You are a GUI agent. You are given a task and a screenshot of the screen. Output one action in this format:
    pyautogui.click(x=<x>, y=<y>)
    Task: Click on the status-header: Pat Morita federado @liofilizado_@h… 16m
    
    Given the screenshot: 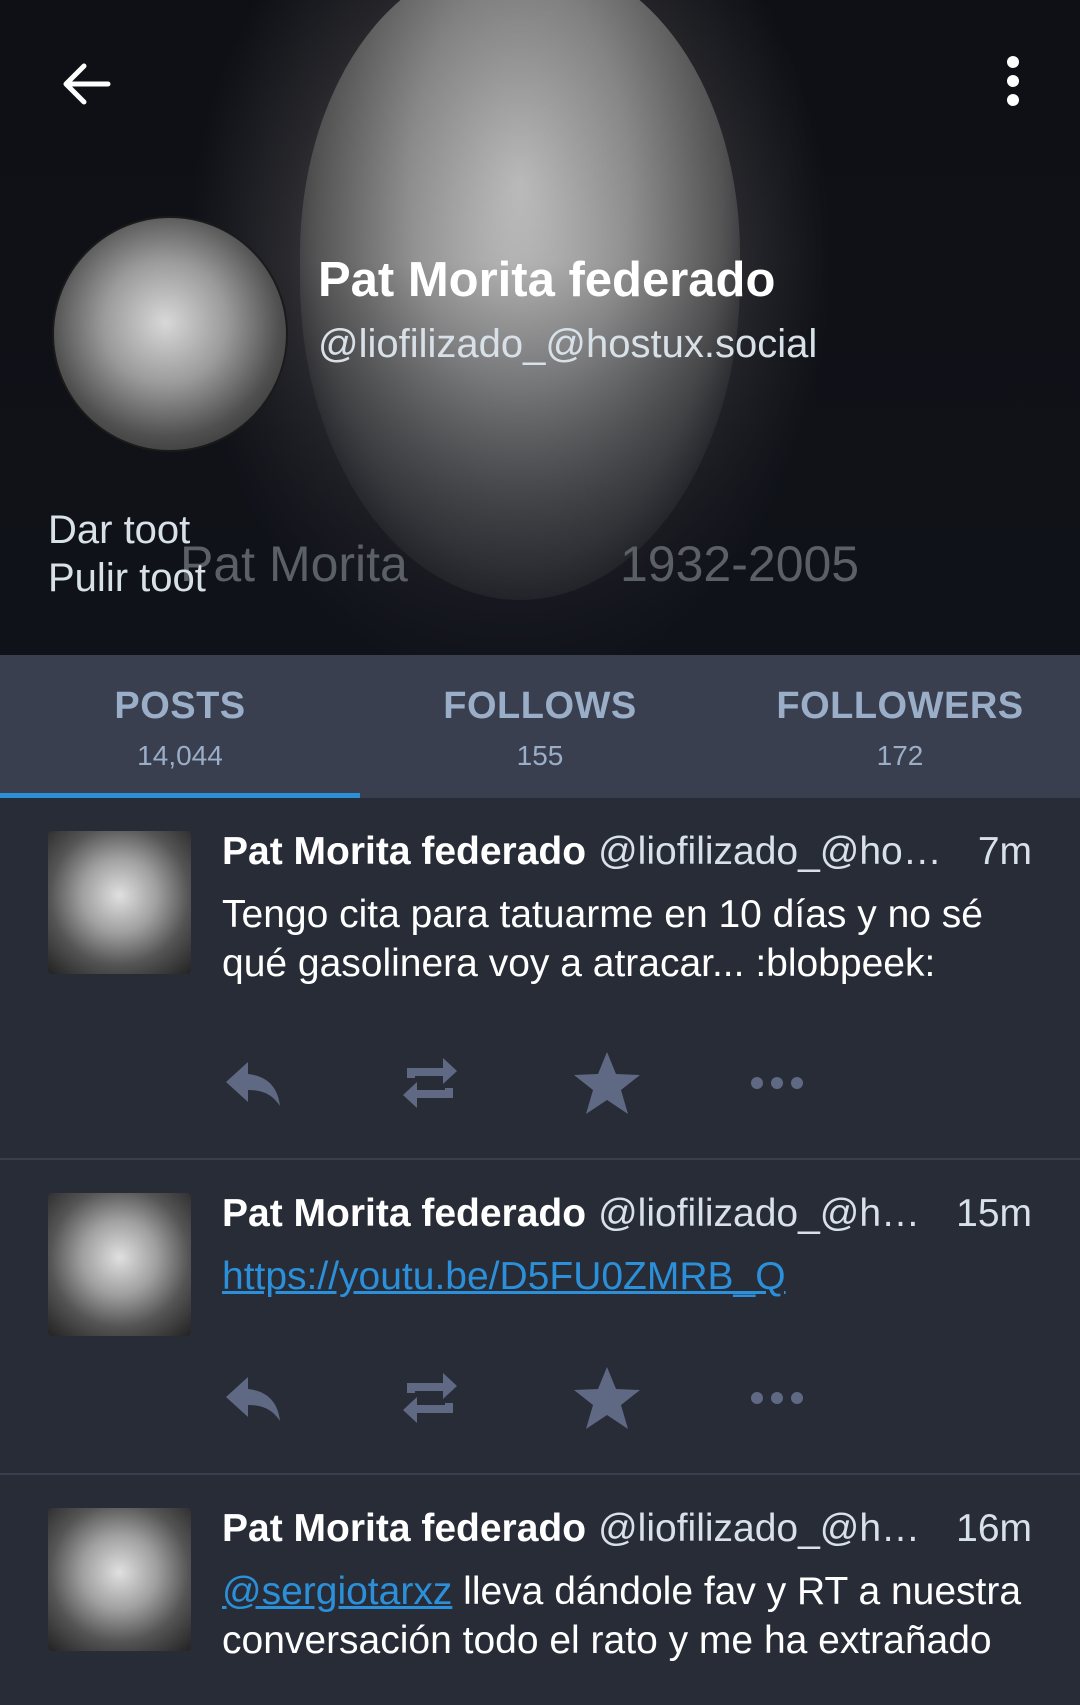 What is the action you would take?
    pyautogui.click(x=627, y=1531)
    